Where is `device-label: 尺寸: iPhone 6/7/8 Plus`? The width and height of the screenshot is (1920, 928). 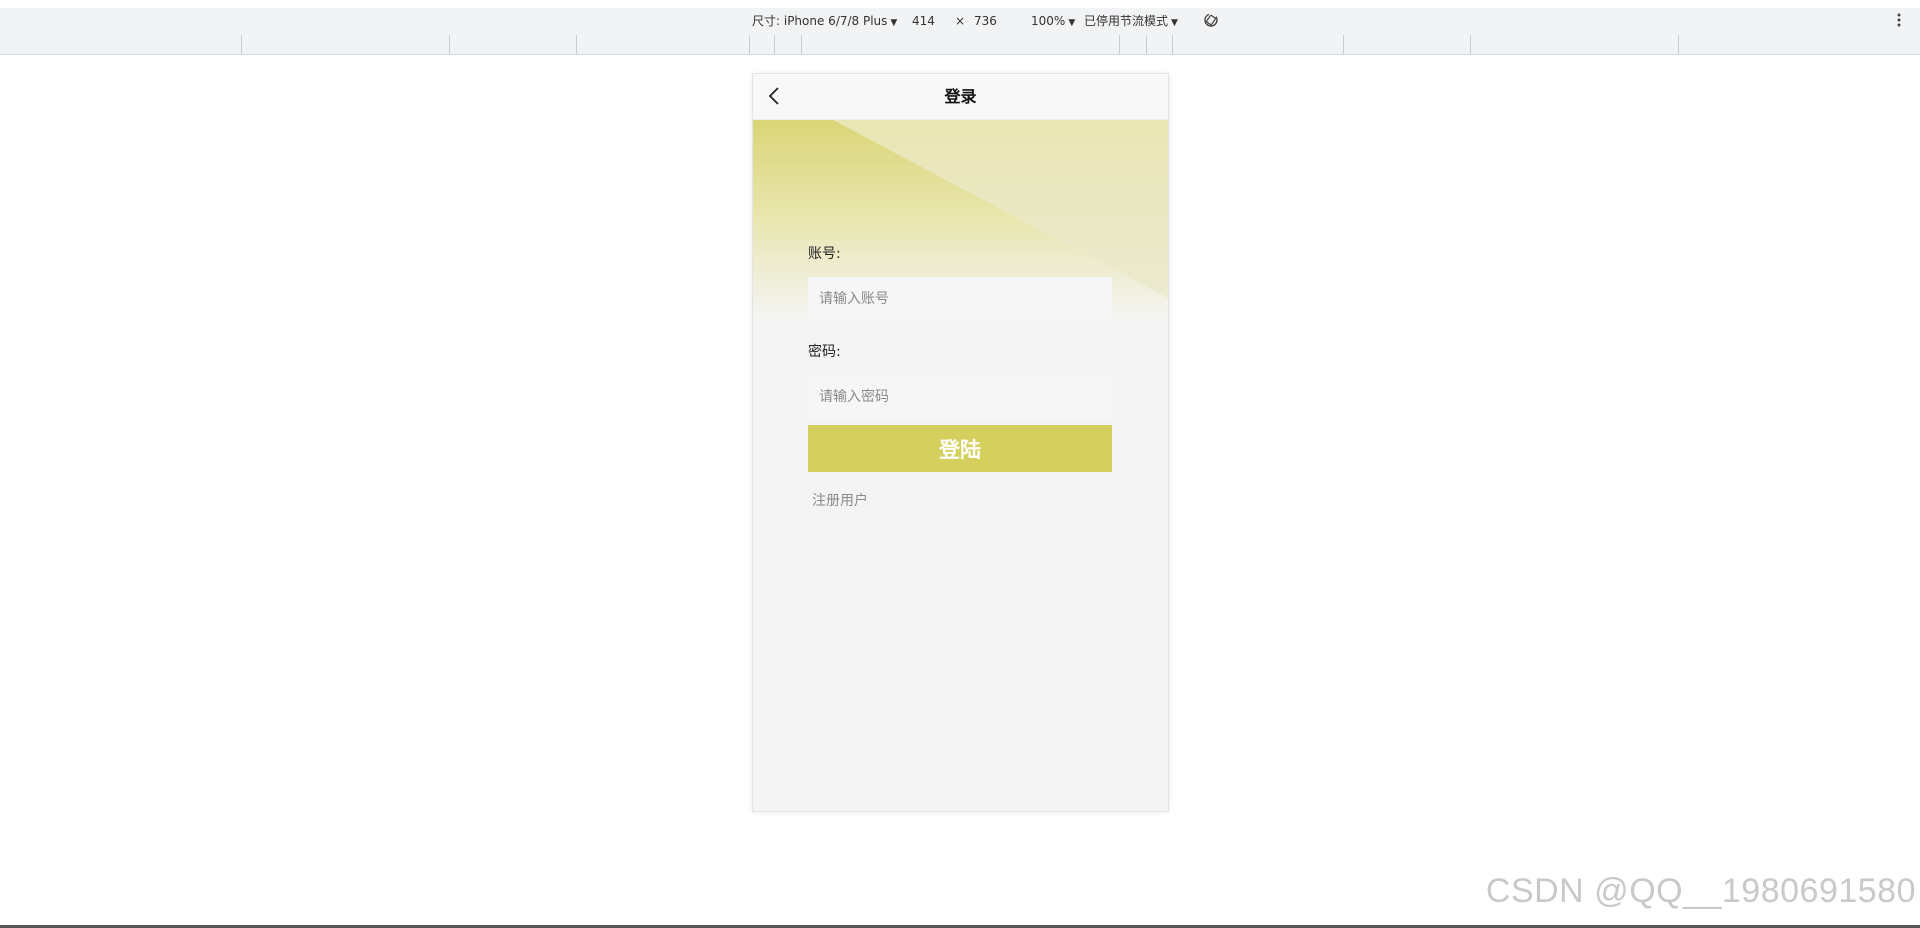
device-label: 尺寸: iPhone 6/7/8 Plus is located at coordinates (820, 21).